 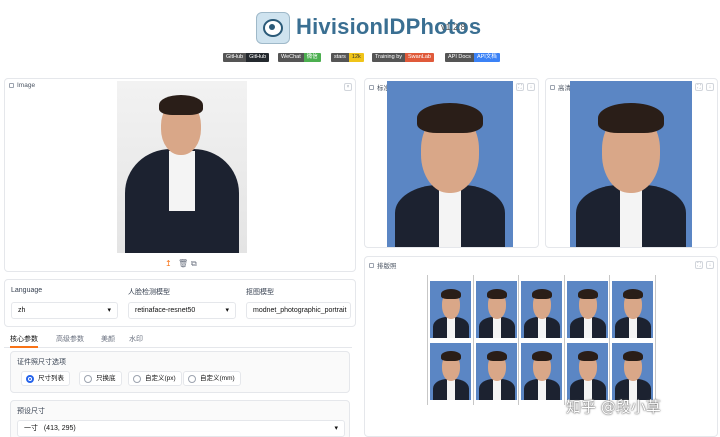 What do you see at coordinates (212, 378) in the screenshot?
I see `radio-custom-mm: 自定义(mm)` at bounding box center [212, 378].